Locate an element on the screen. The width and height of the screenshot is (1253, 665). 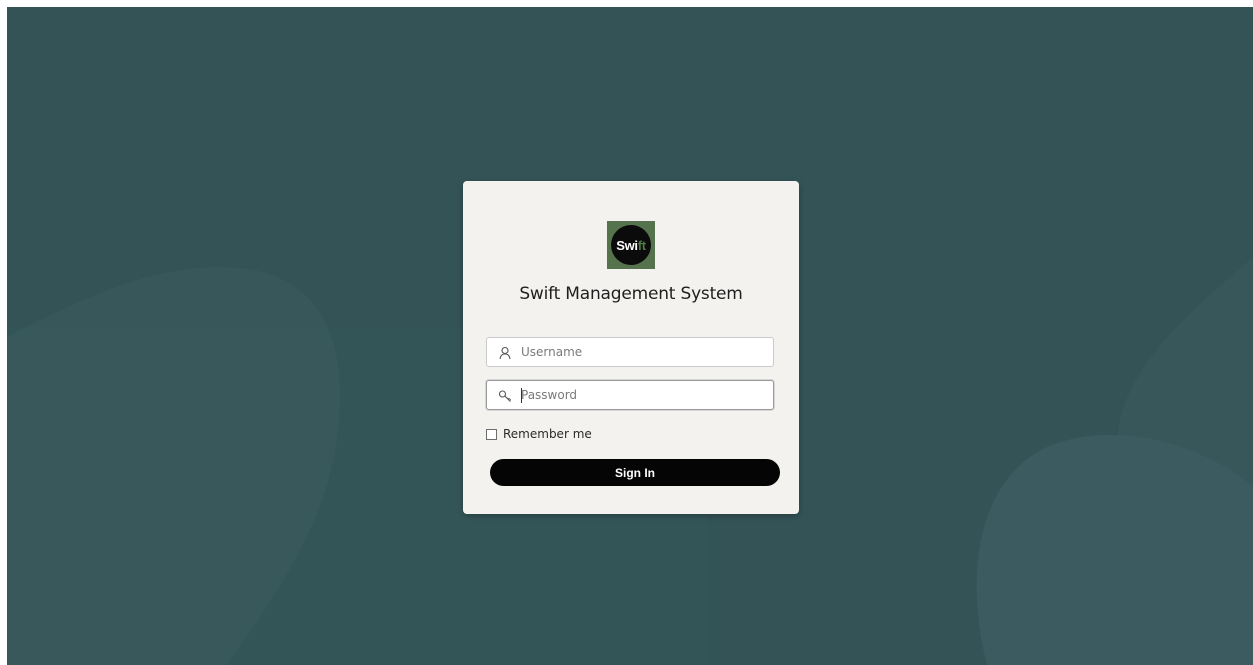
remember-me: Remember me is located at coordinates (539, 434).